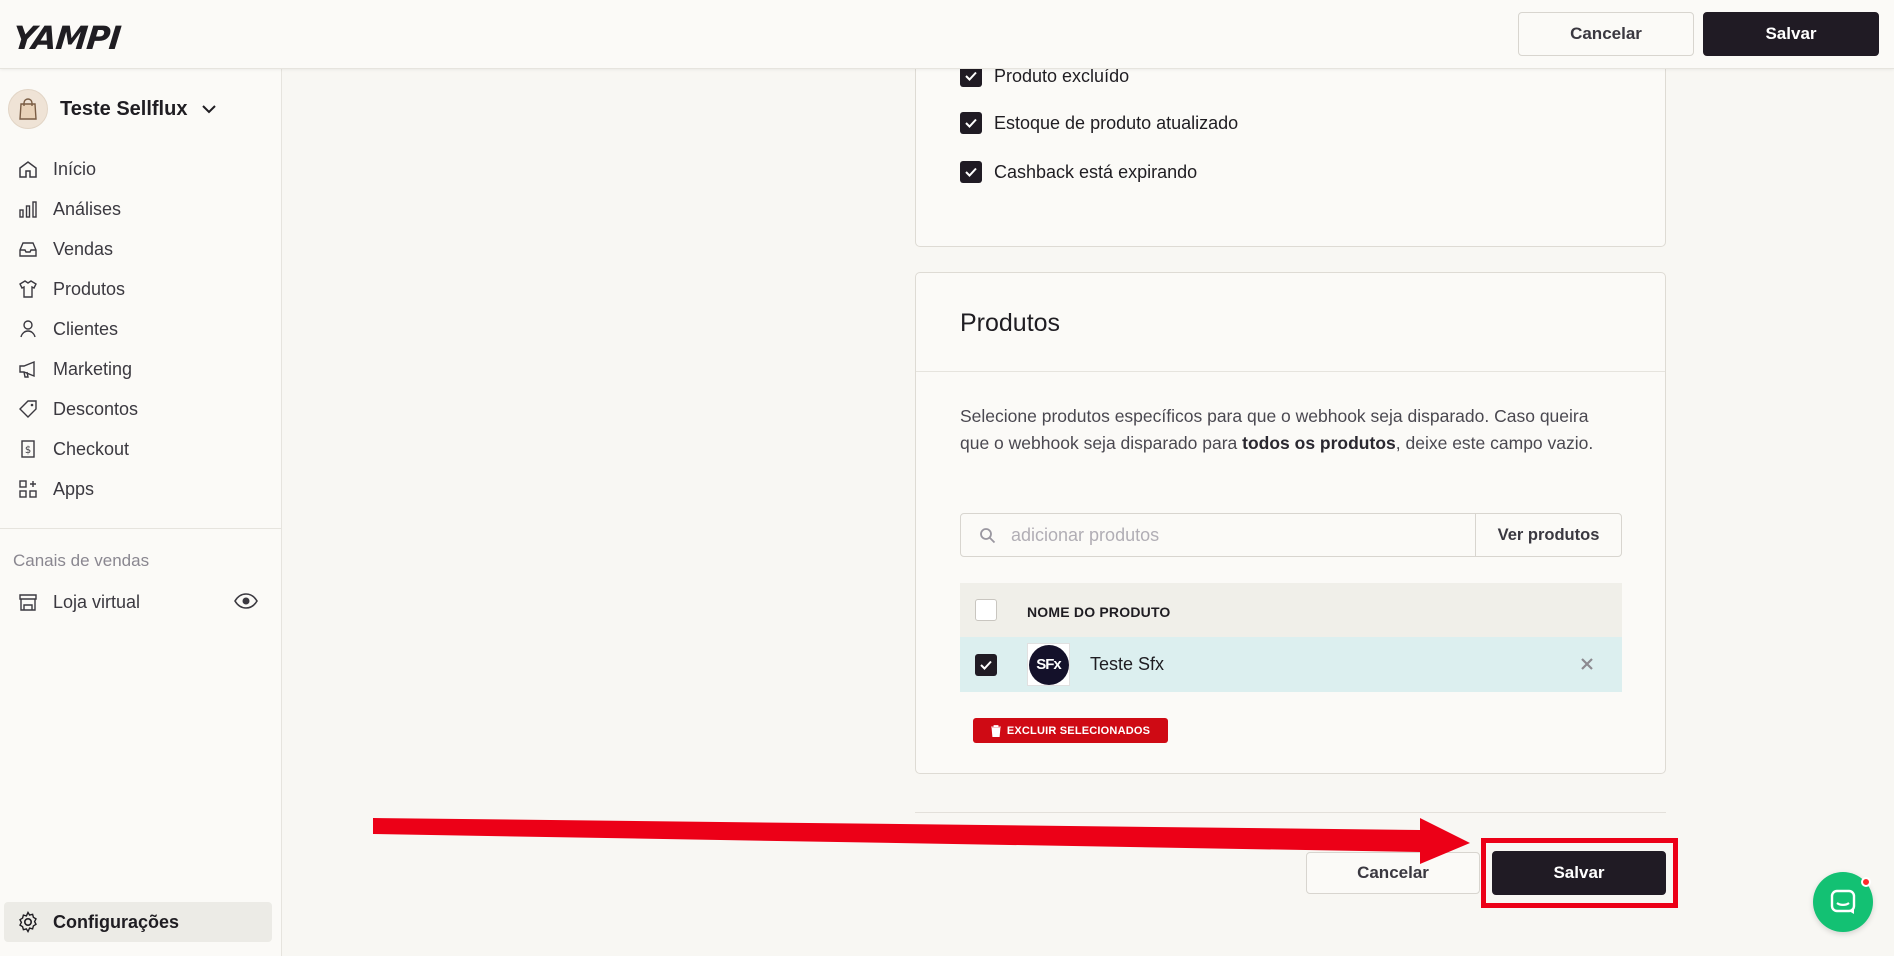 The height and width of the screenshot is (956, 1894). I want to click on sidebar-item-label: Produtos, so click(89, 288).